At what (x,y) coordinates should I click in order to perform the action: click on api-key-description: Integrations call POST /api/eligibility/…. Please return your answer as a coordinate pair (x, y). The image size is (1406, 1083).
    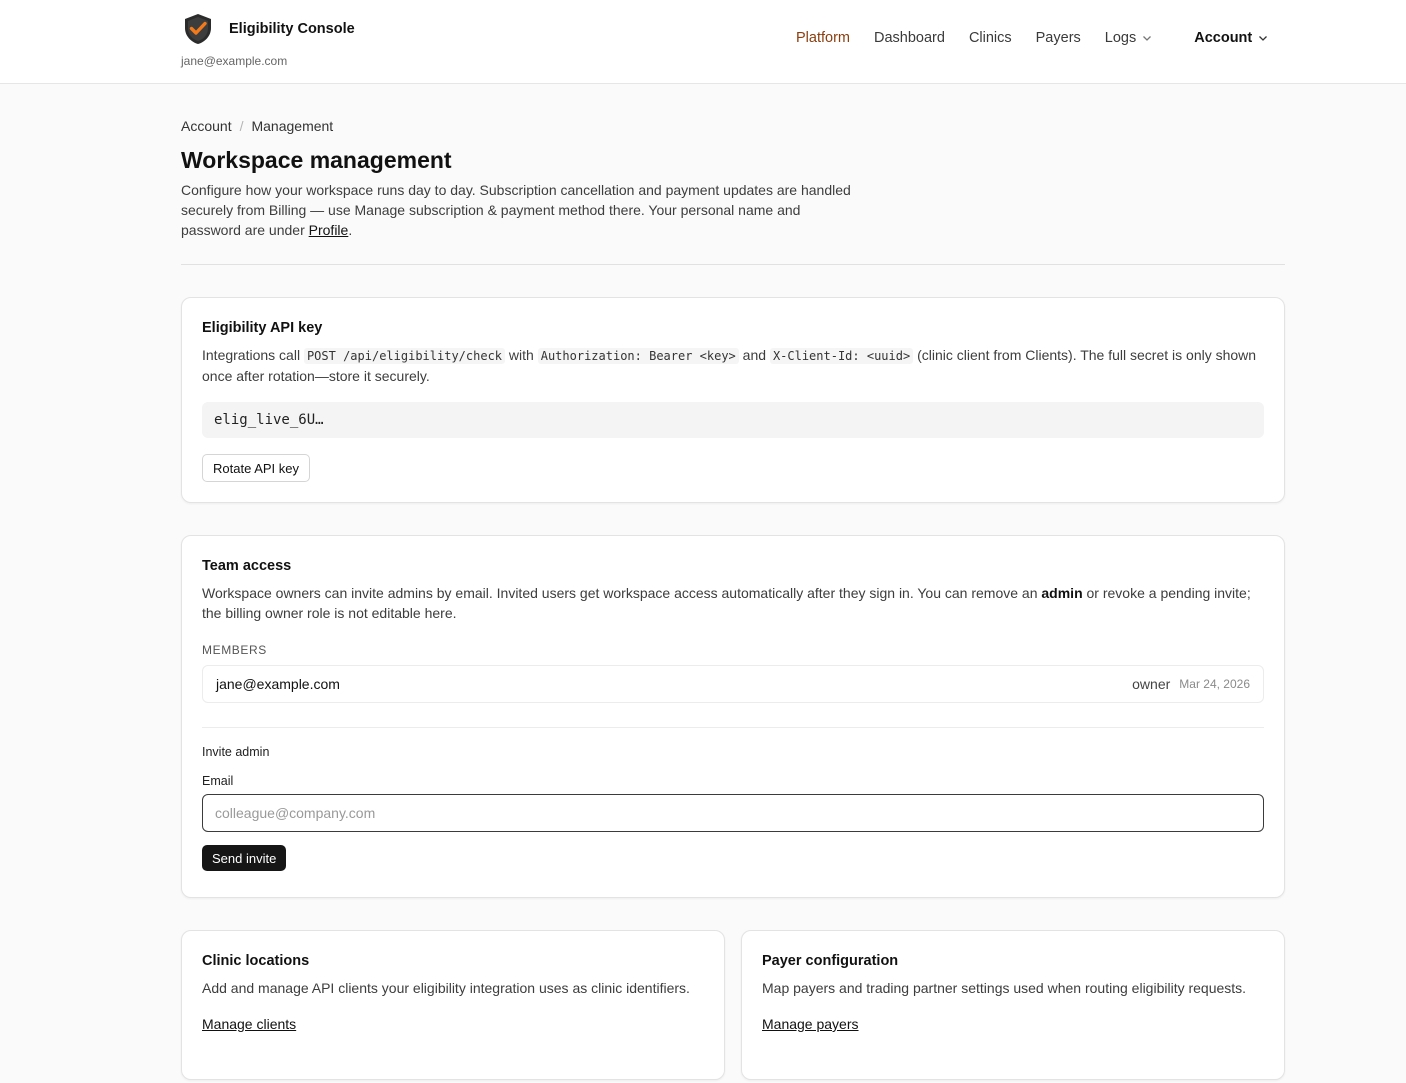
    Looking at the image, I should click on (733, 365).